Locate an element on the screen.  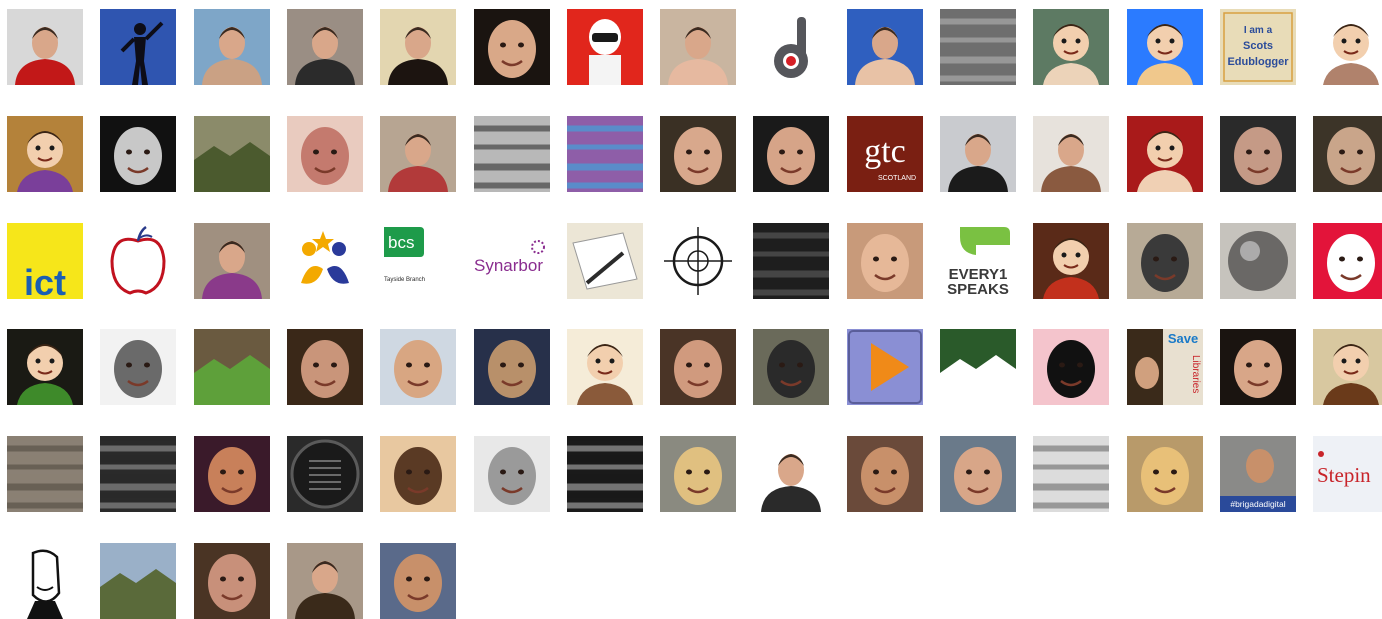
bcs-tayside-logo-icon-image: bcs Tayside Branch is located at coordinates (418, 261).